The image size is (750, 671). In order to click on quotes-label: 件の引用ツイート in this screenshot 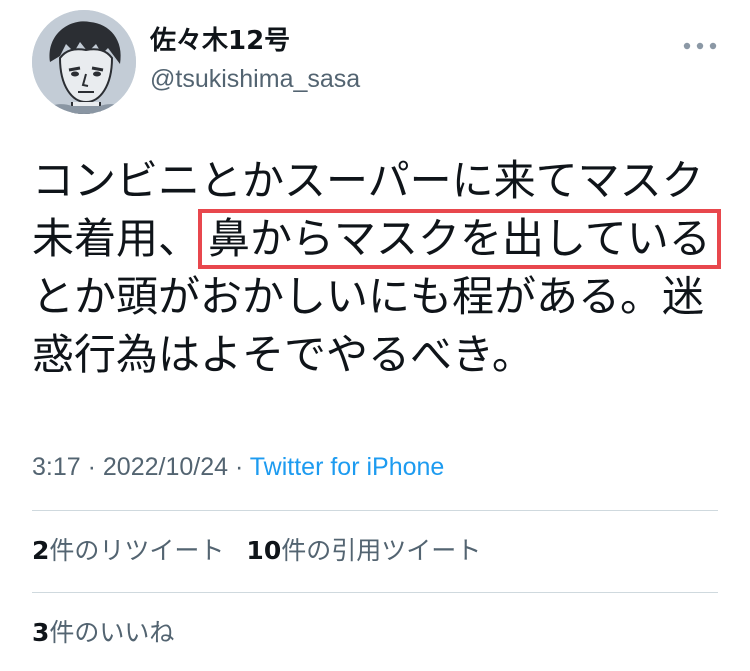, I will do `click(381, 550)`.